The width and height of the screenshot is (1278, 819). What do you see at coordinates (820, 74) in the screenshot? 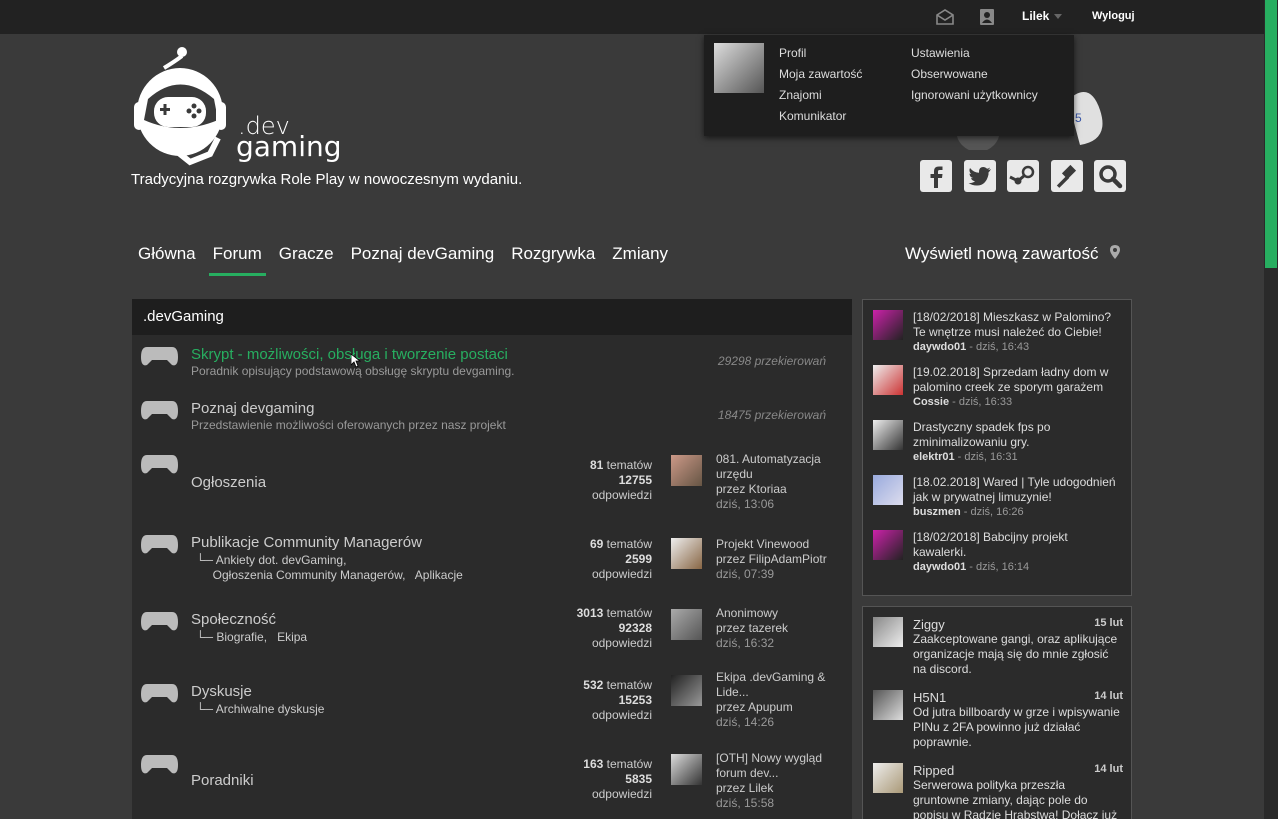
I see `menu-item-my-content: Moja zawartość` at bounding box center [820, 74].